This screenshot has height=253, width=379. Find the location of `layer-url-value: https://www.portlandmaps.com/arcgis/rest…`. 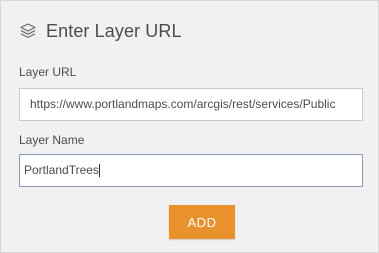

layer-url-value: https://www.portlandmaps.com/arcgis/rest… is located at coordinates (183, 104).